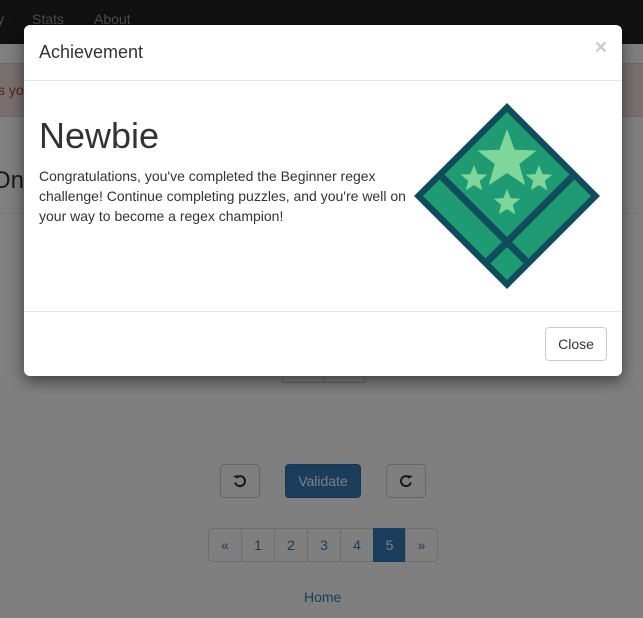 Image resolution: width=643 pixels, height=618 pixels. Describe the element at coordinates (507, 196) in the screenshot. I see `star-diamond-badge-icon` at that location.